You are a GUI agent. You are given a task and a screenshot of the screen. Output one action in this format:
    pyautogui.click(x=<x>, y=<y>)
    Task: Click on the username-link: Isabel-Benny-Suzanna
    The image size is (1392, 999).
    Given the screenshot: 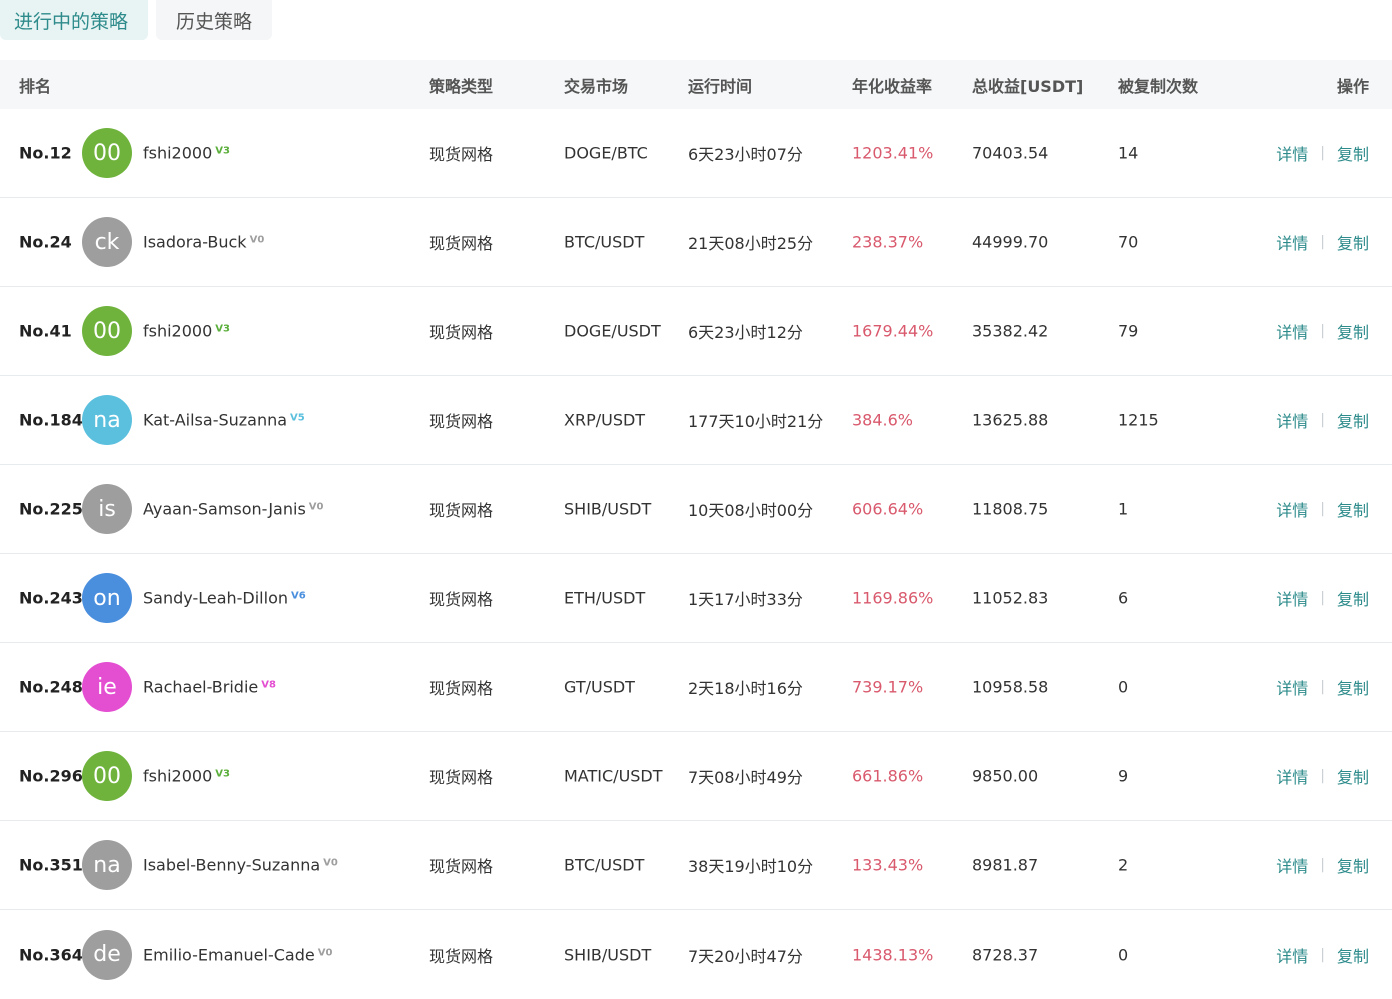 What is the action you would take?
    pyautogui.click(x=231, y=865)
    